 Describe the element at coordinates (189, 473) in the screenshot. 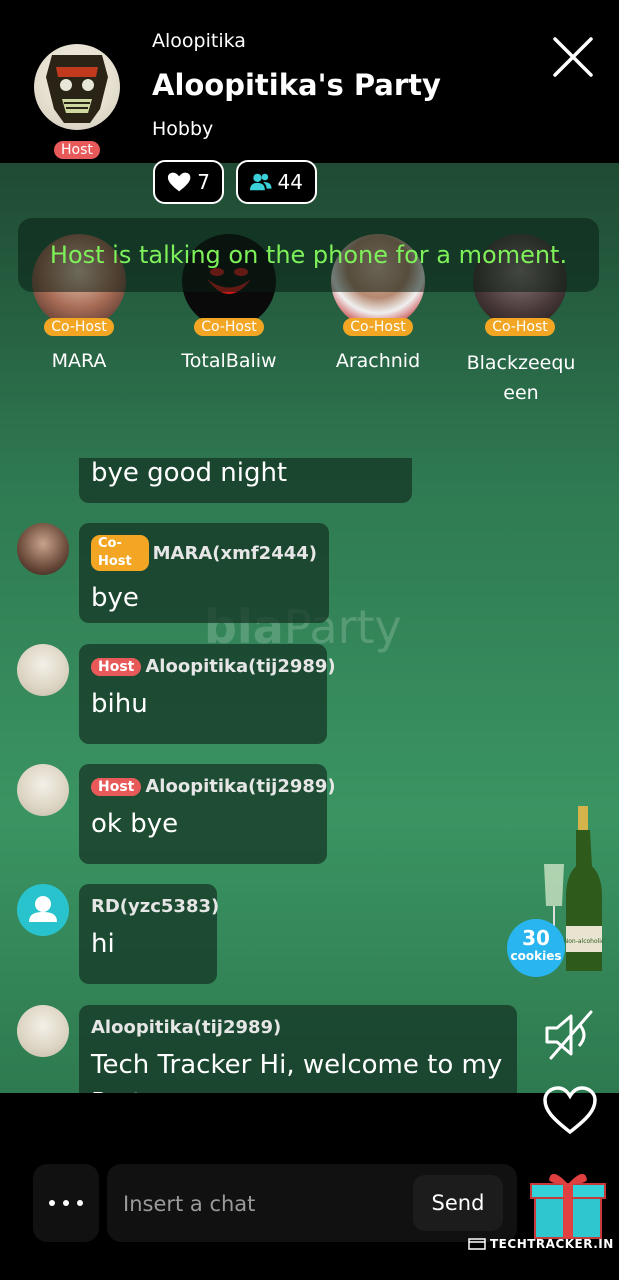

I see `message-text: bye good night` at that location.